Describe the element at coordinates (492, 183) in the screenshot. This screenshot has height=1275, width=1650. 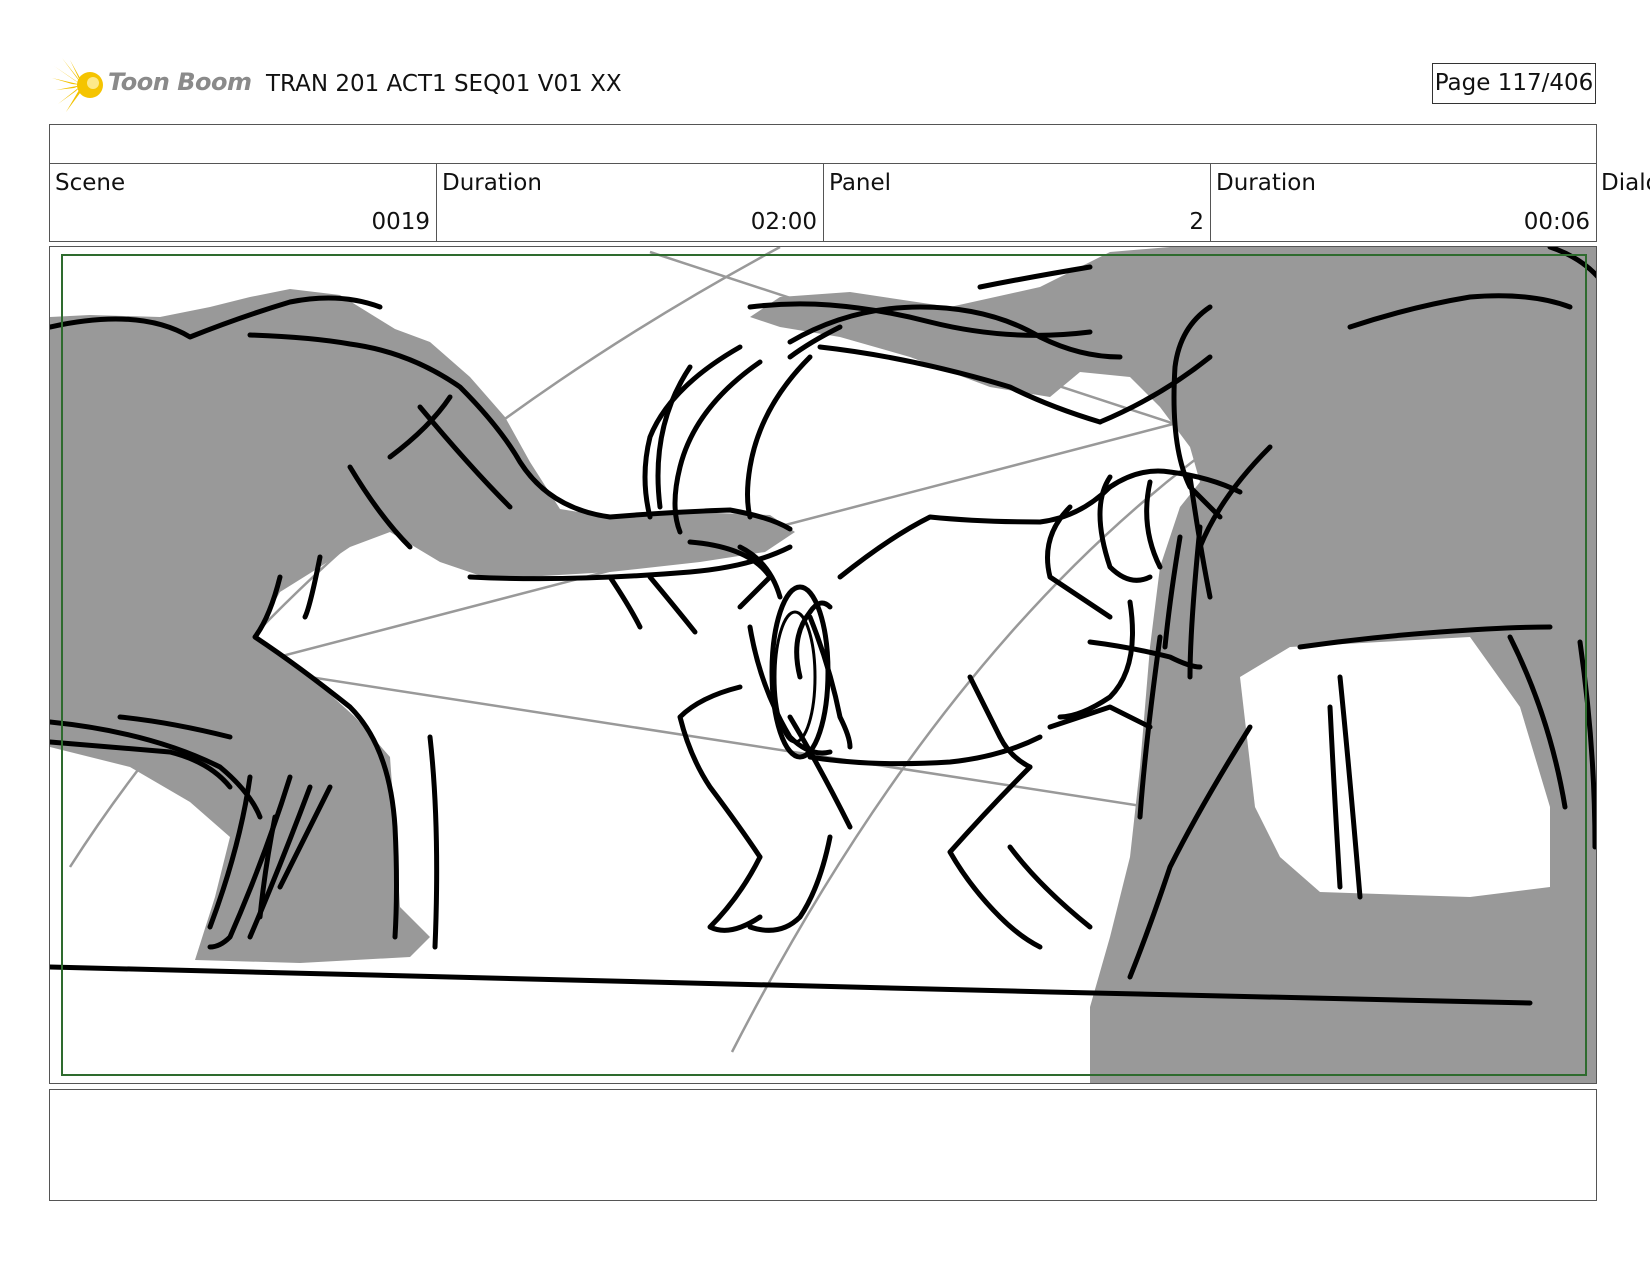
I see `scene-duration-label: Duration` at that location.